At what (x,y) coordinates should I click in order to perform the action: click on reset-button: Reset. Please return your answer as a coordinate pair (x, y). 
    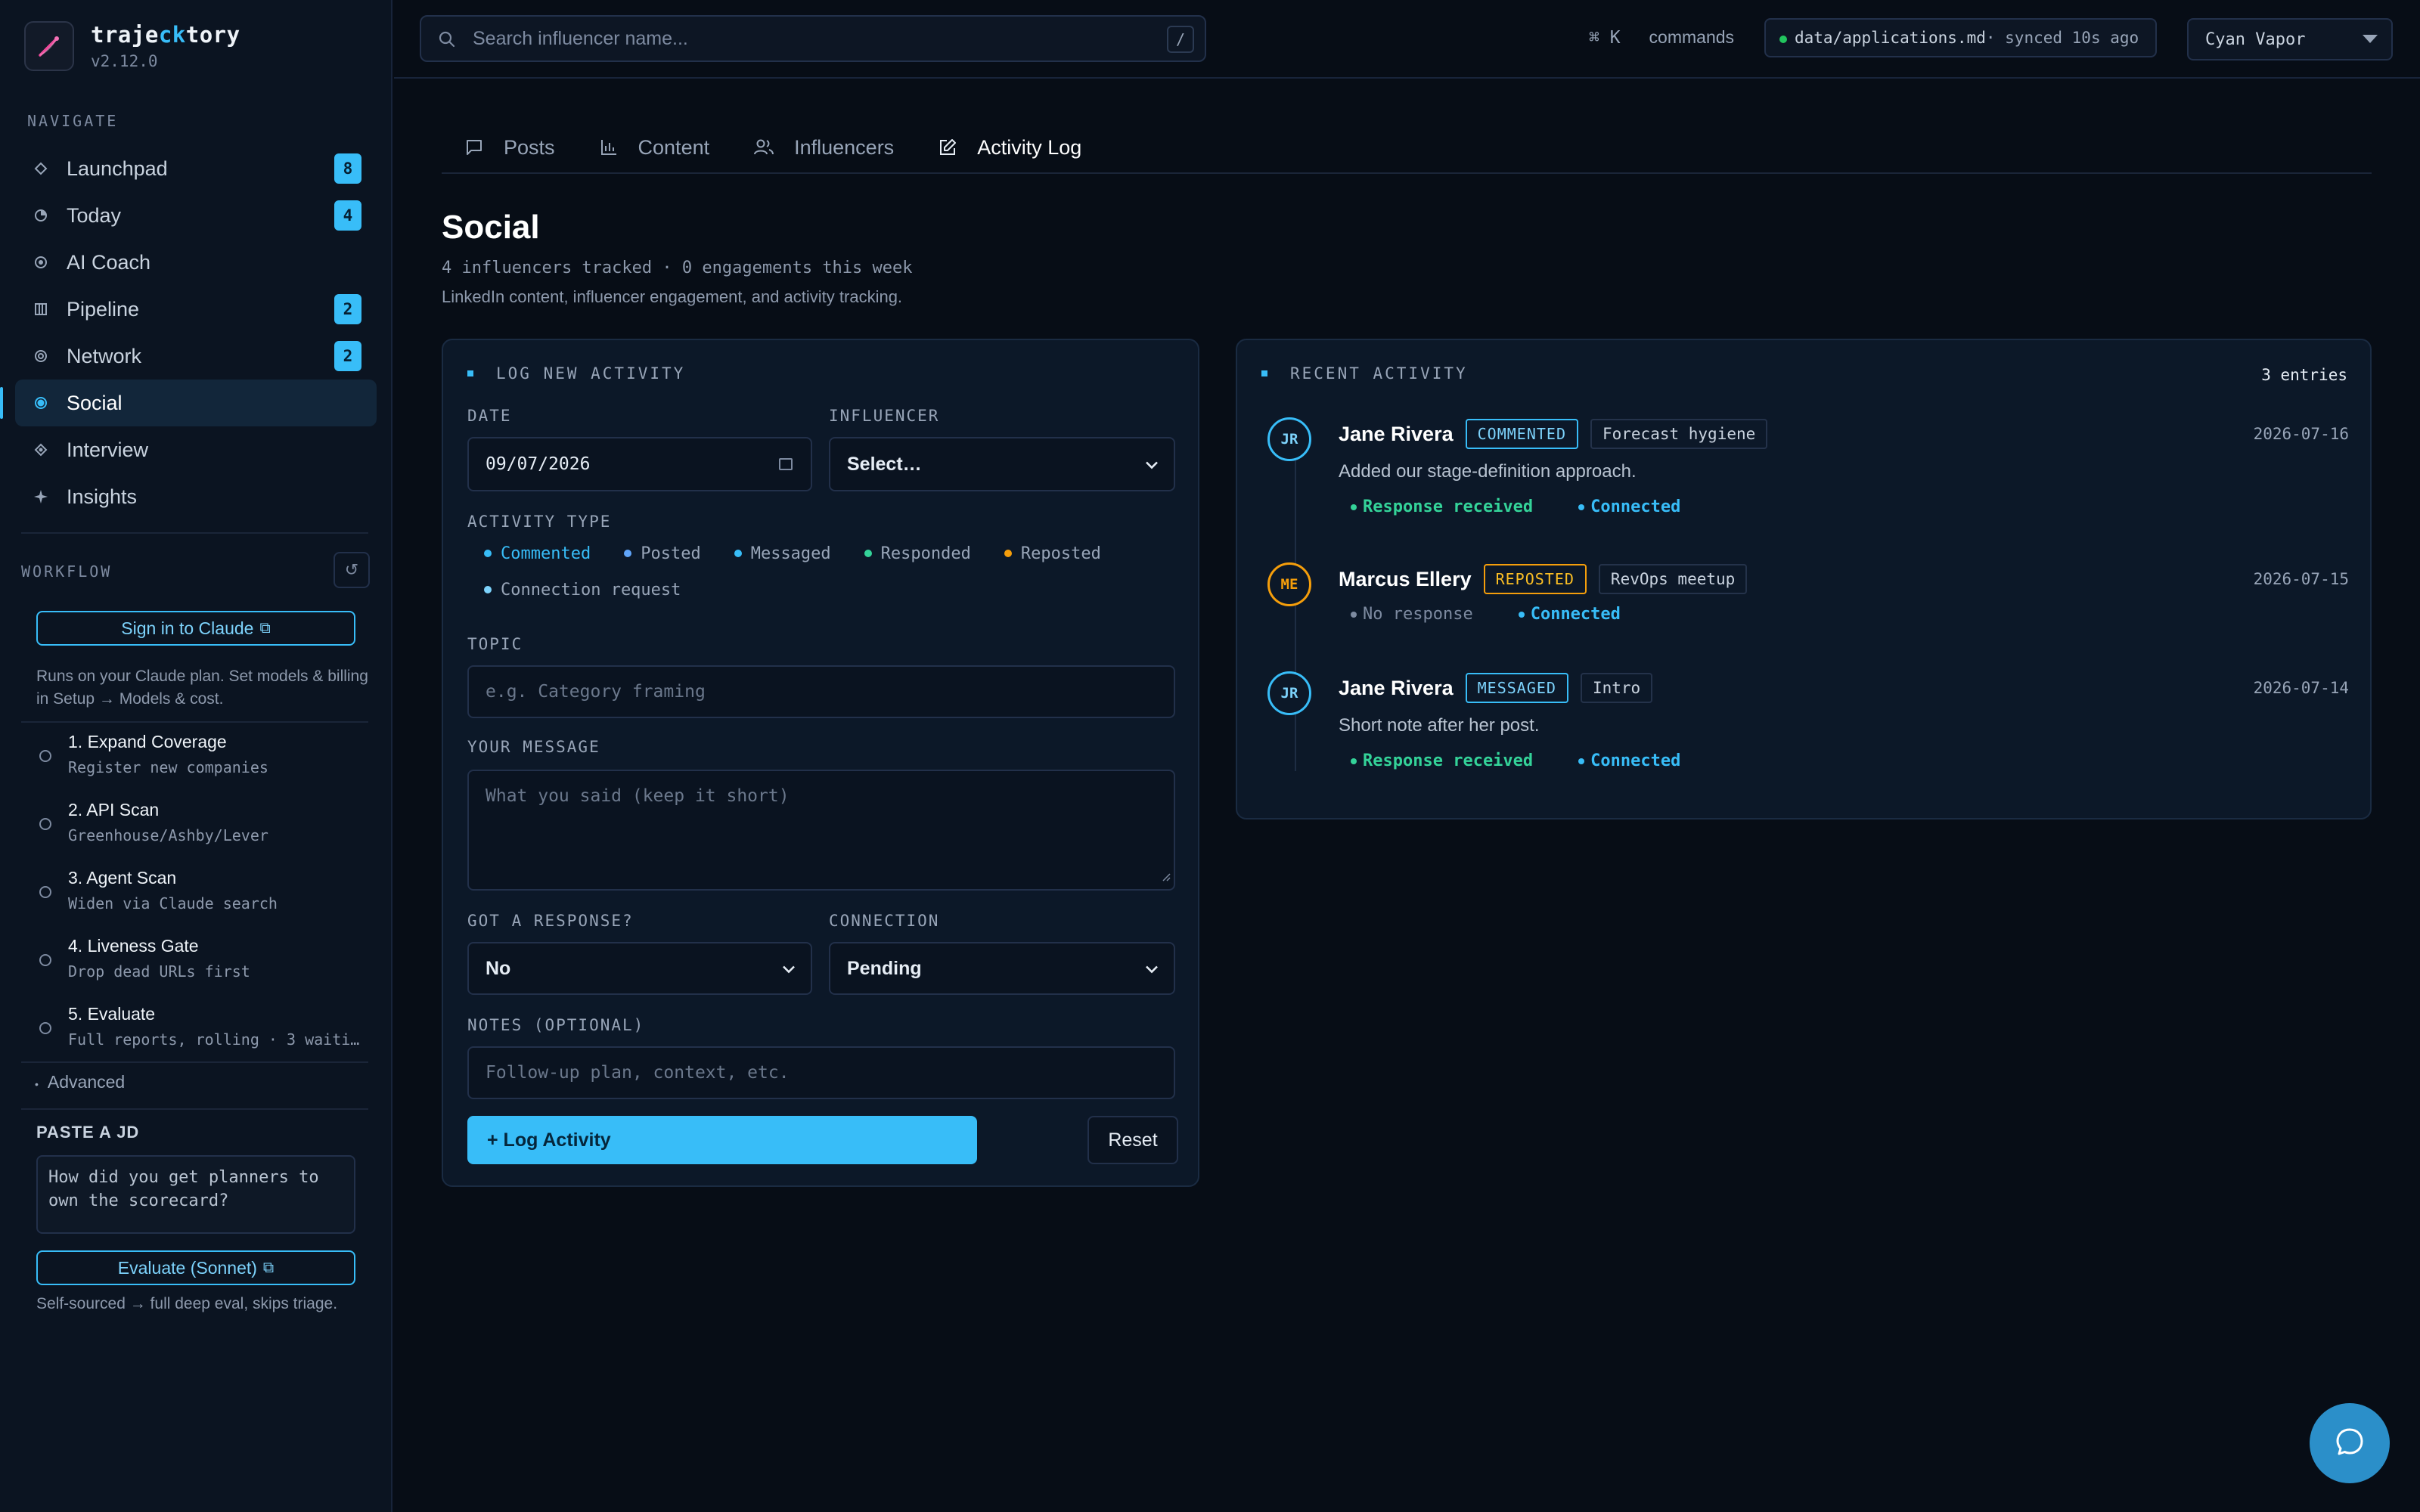
    Looking at the image, I should click on (1132, 1140).